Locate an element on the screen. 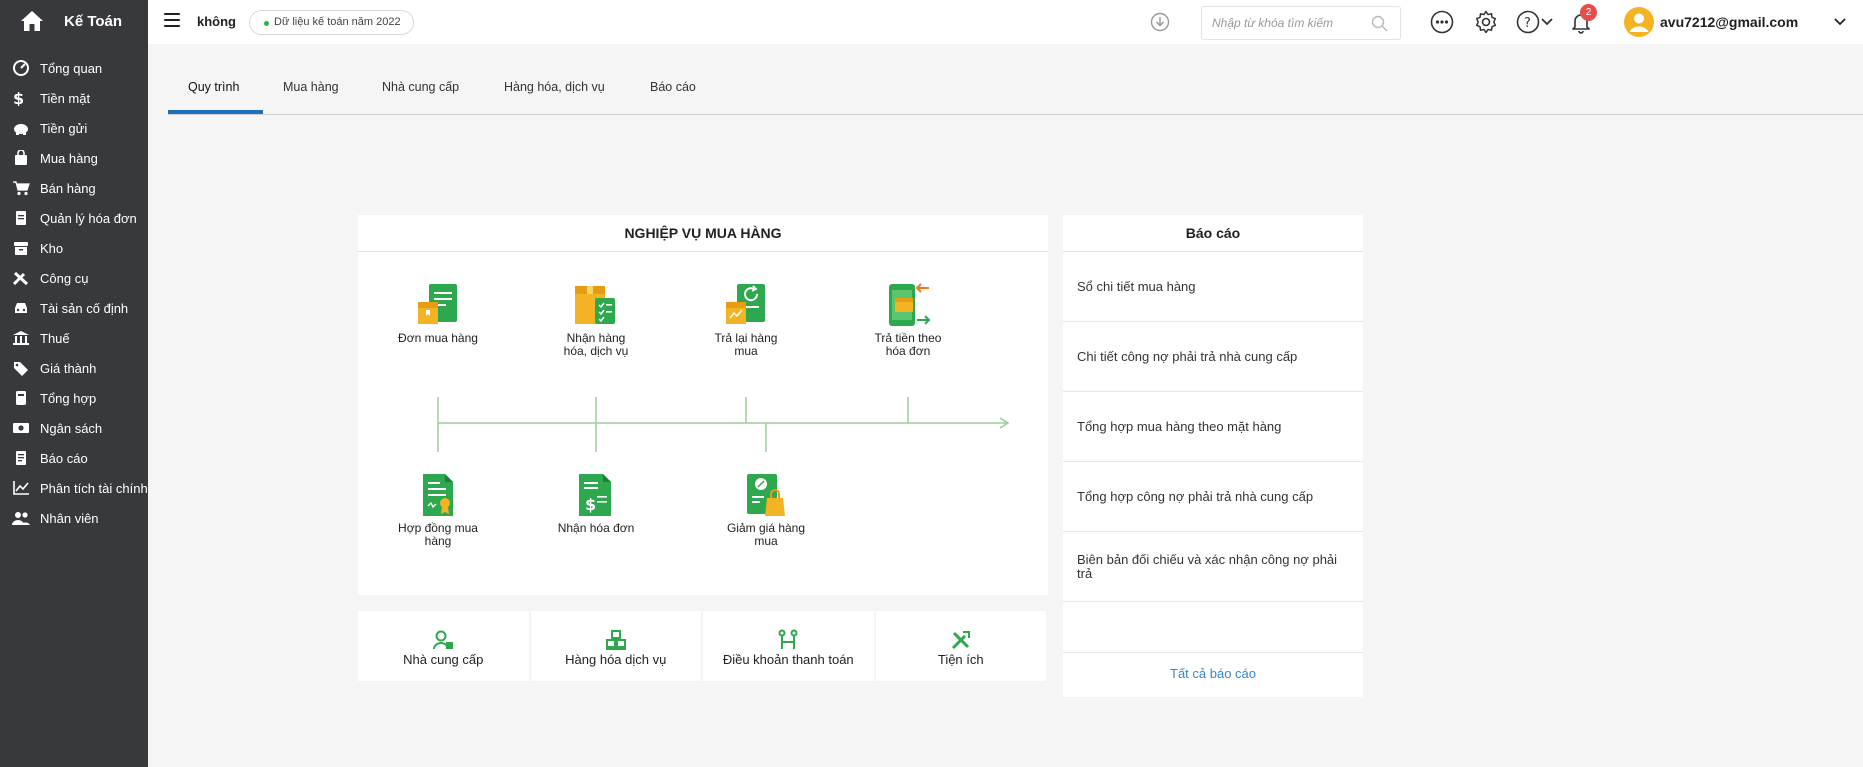 The height and width of the screenshot is (767, 1863). sidebar-item-cong-cu: Công cụ is located at coordinates (74, 278).